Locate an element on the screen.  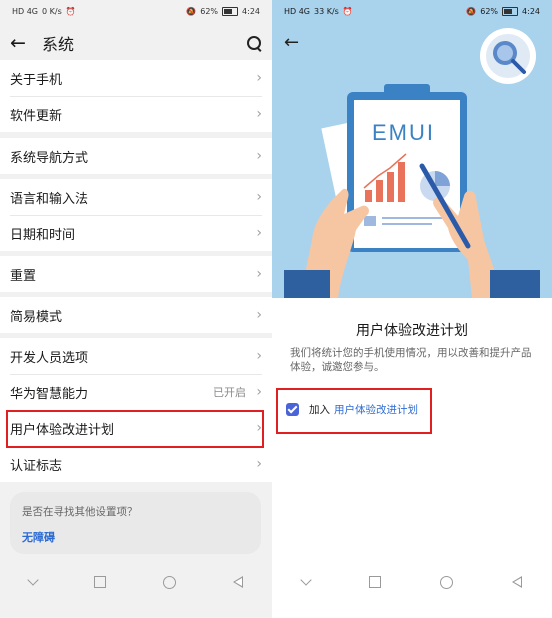
settings-item-date-time: 日期和时间 › is located at coordinates (136, 233).